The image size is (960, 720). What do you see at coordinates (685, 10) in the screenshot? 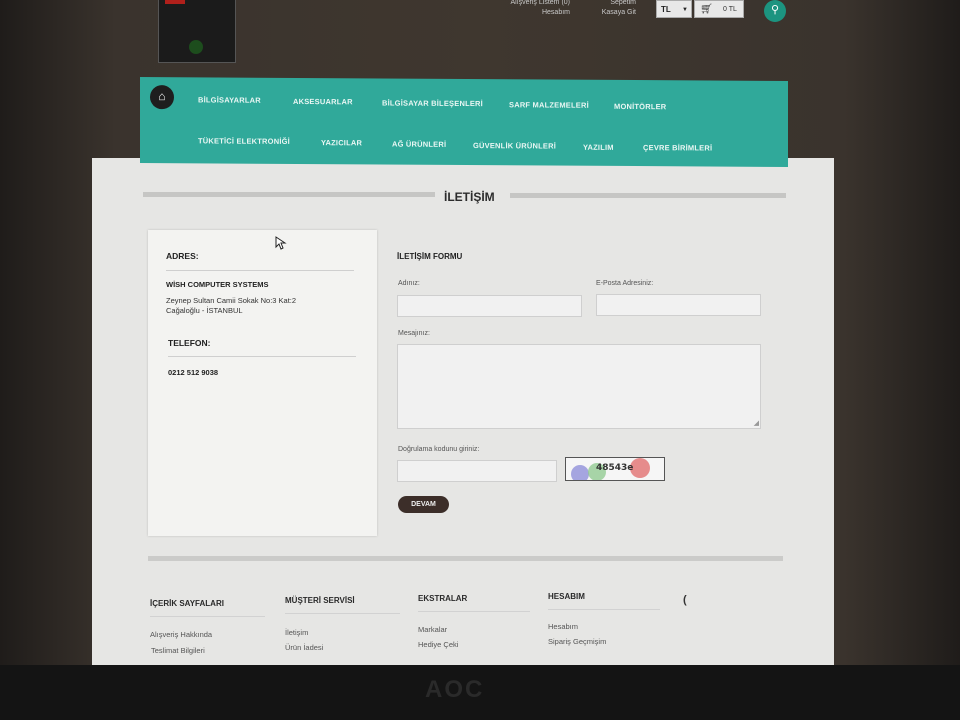
I see `chevron-down-icon: ▼` at bounding box center [685, 10].